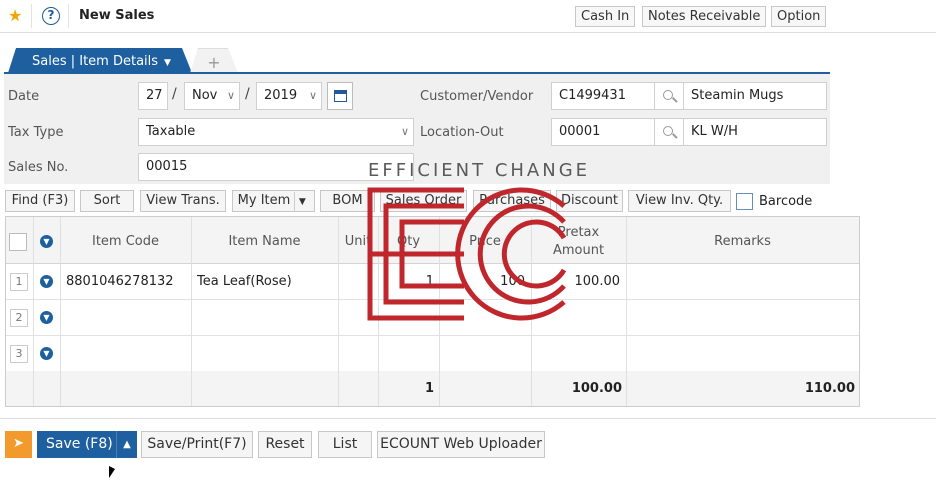 This screenshot has height=480, width=936. I want to click on calendar-icon, so click(340, 96).